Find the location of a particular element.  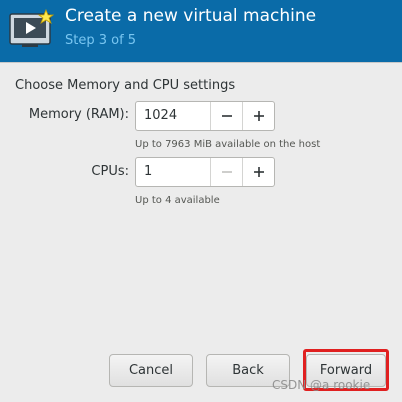

watermark: CSDN @a rookie is located at coordinates (321, 385).